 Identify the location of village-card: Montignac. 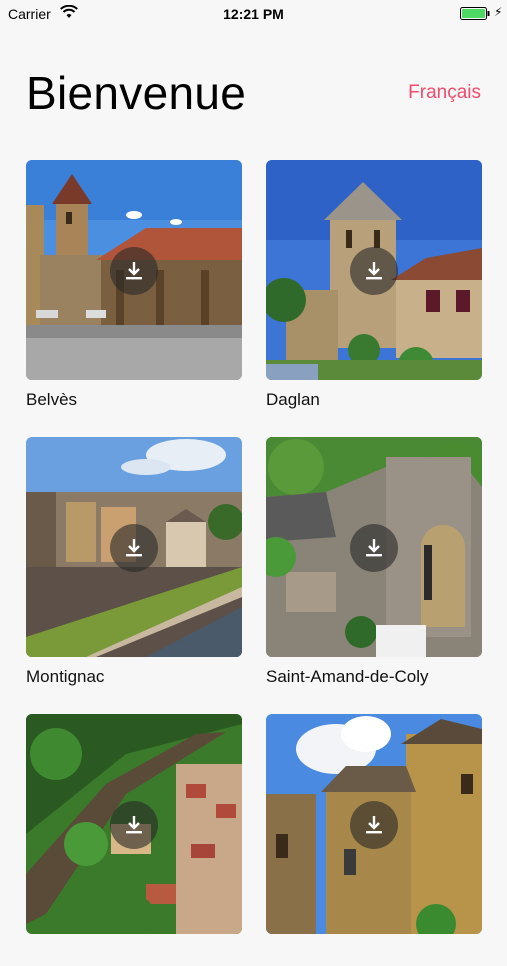
(134, 563).